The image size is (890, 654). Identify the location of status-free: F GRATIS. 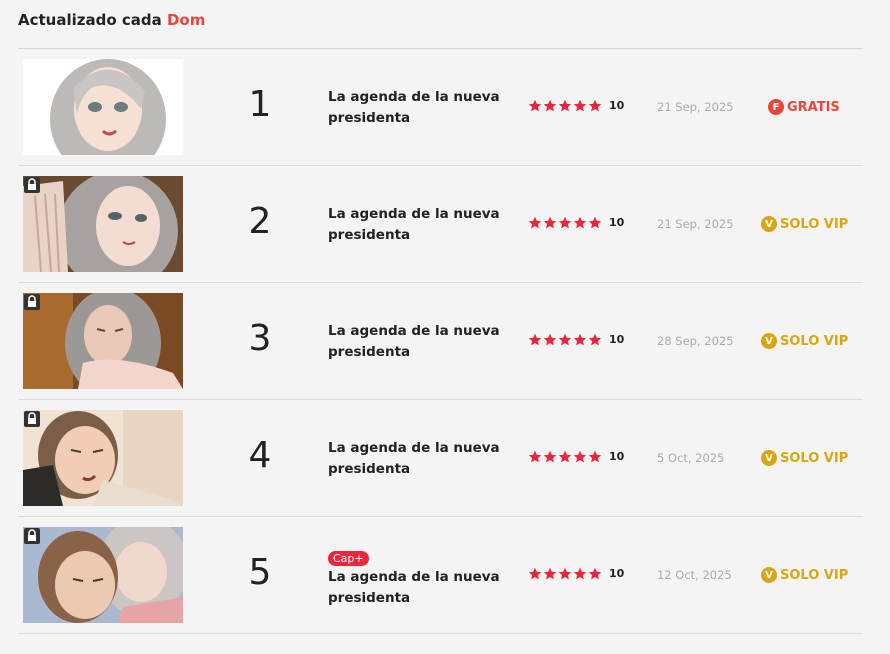
(804, 107).